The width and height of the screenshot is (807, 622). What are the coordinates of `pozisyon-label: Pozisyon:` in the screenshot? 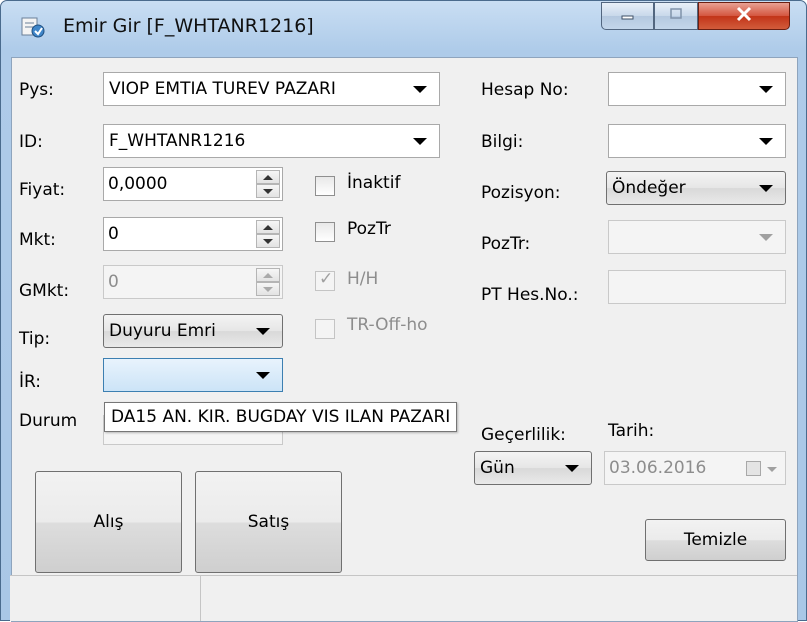 It's located at (521, 193).